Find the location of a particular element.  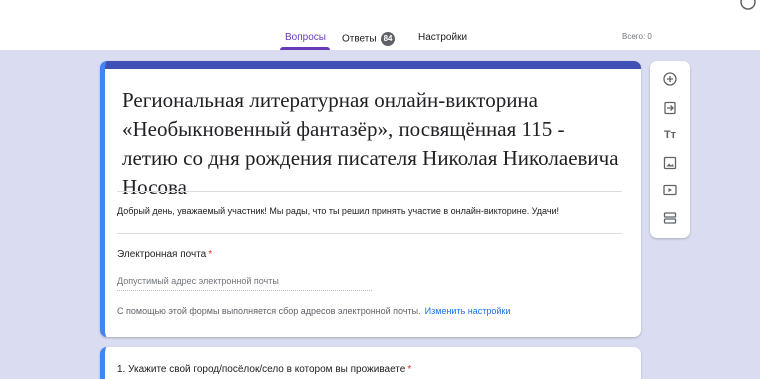

email-label-text: Электронная почта is located at coordinates (162, 254).